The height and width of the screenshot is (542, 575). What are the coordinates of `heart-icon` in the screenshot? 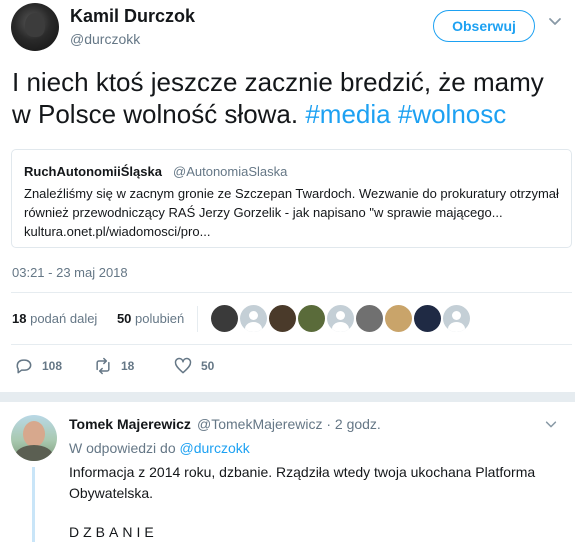 It's located at (183, 365).